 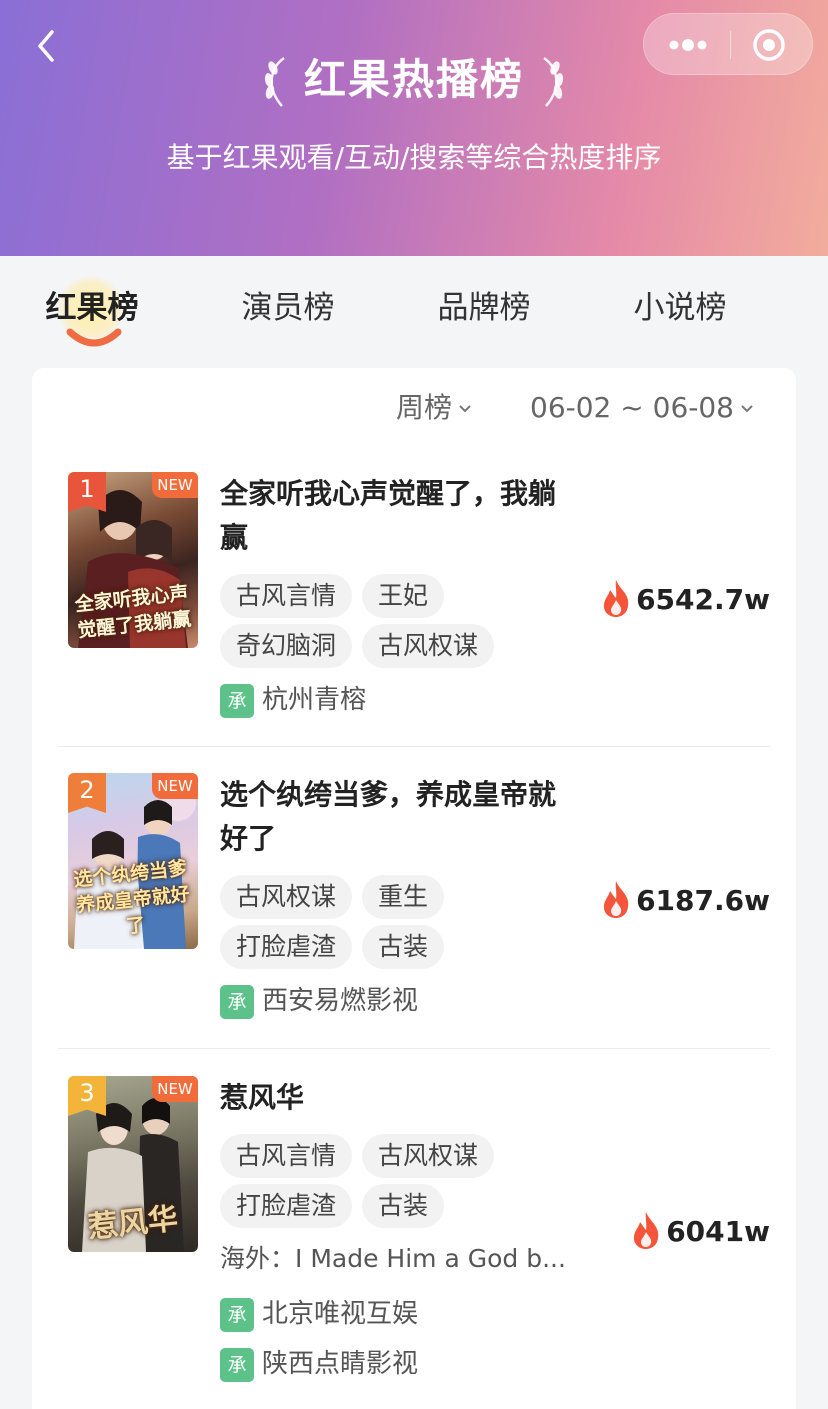 I want to click on drama-poster: 全家听我心声觉醒了我躺赢 1 NEW, so click(x=133, y=560).